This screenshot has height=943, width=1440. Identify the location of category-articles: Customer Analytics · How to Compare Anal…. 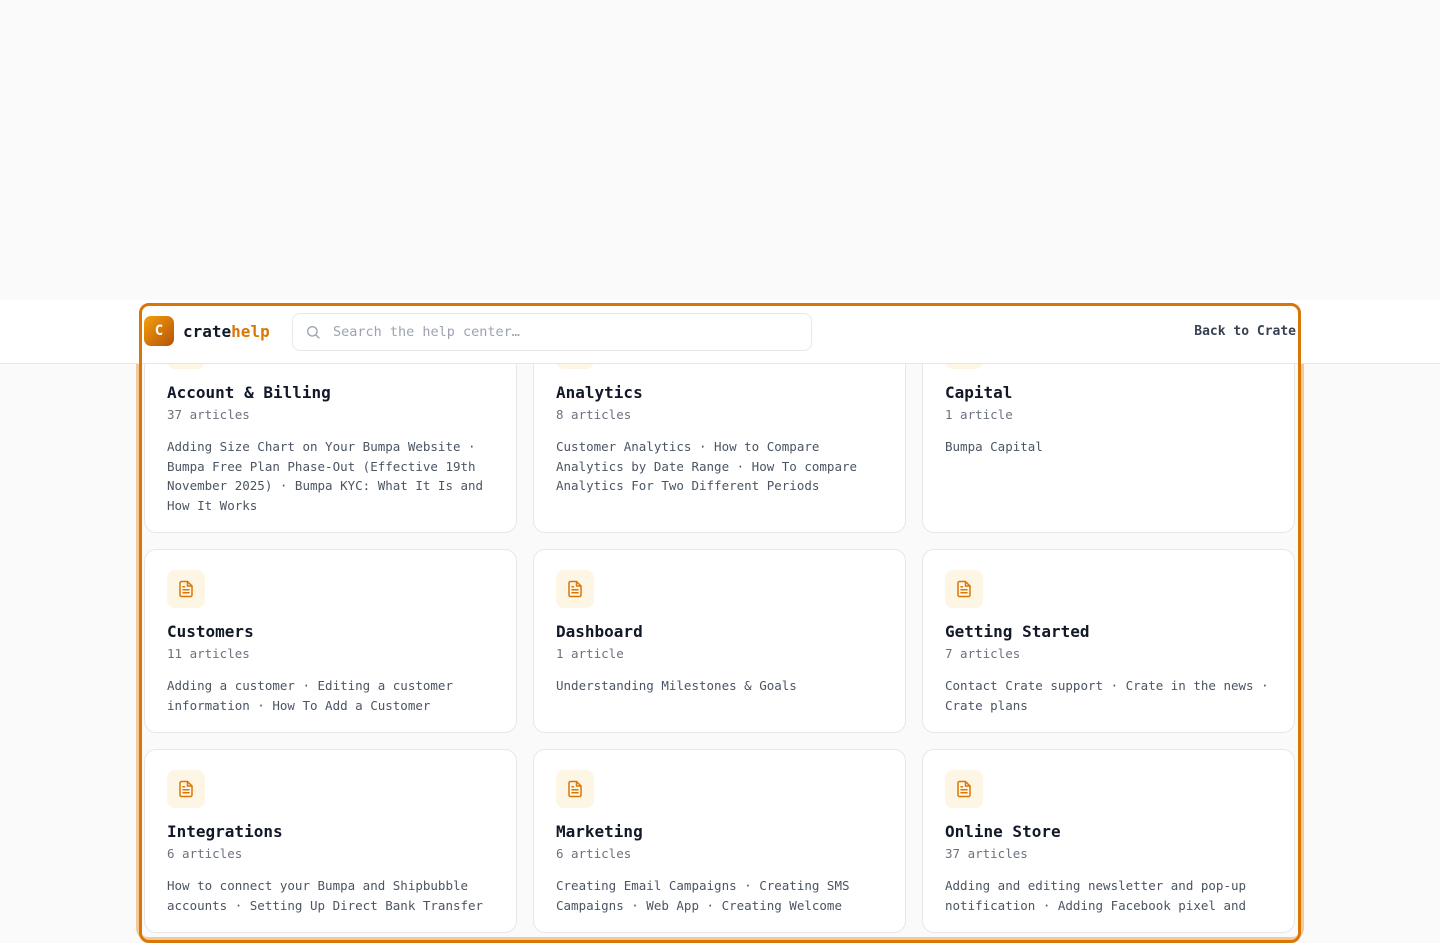
(707, 466).